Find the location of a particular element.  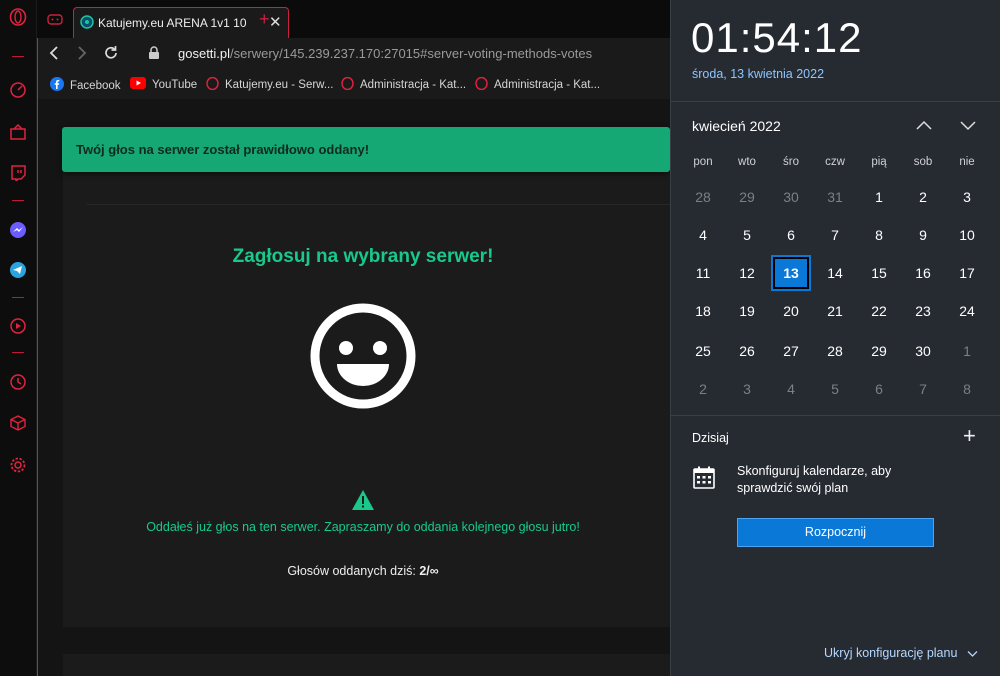

today-label: Dzisiaj is located at coordinates (710, 438).